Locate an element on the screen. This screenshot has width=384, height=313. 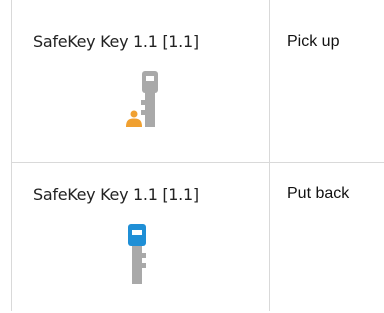
action-cell: Put back is located at coordinates (327, 238).